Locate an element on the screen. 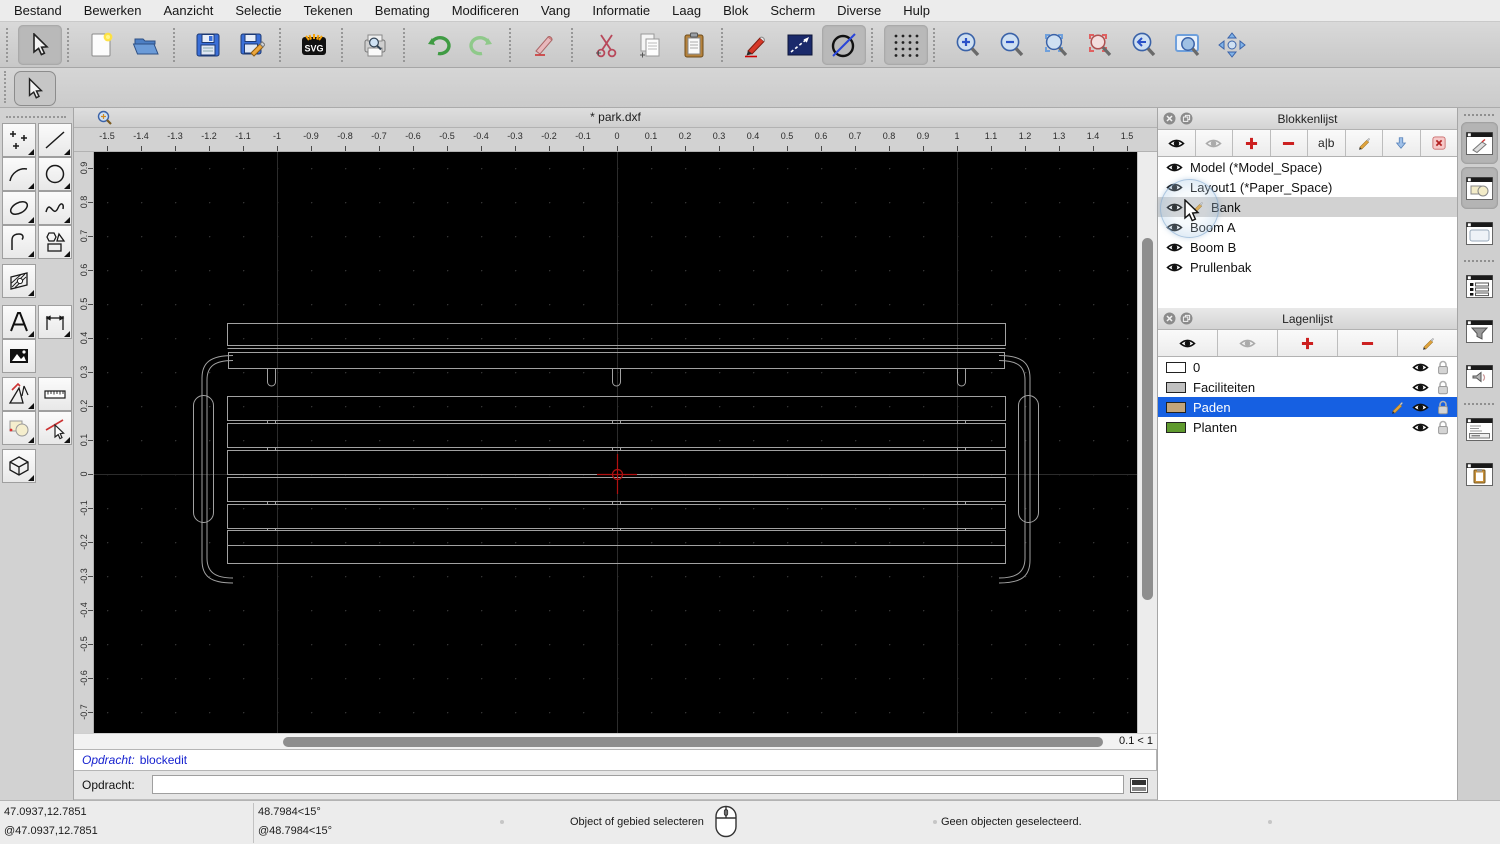 The image size is (1500, 844). show-all-blocks-button is located at coordinates (1177, 143).